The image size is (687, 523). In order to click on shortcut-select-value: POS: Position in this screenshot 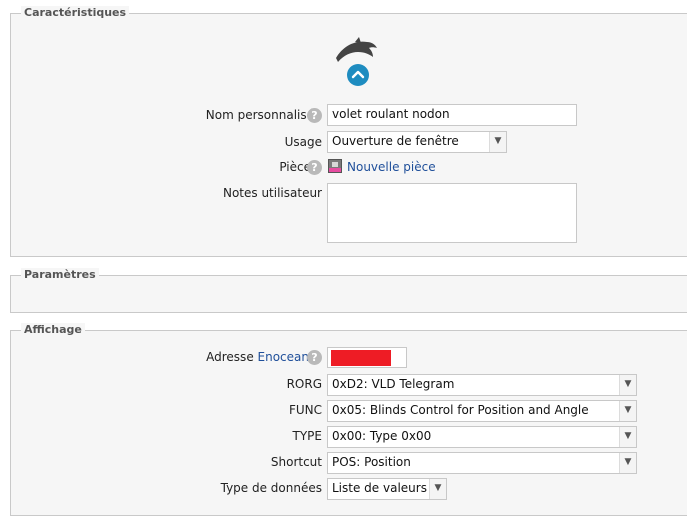, I will do `click(371, 462)`.